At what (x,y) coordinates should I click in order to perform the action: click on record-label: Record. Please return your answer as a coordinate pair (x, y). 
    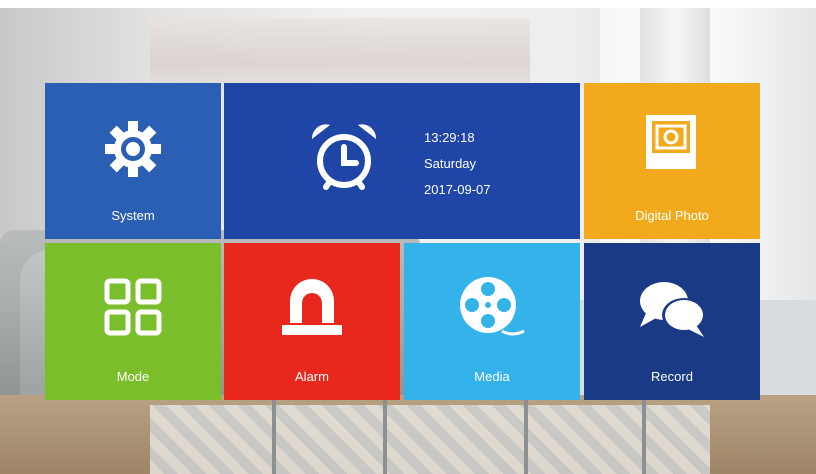
    Looking at the image, I should click on (672, 376).